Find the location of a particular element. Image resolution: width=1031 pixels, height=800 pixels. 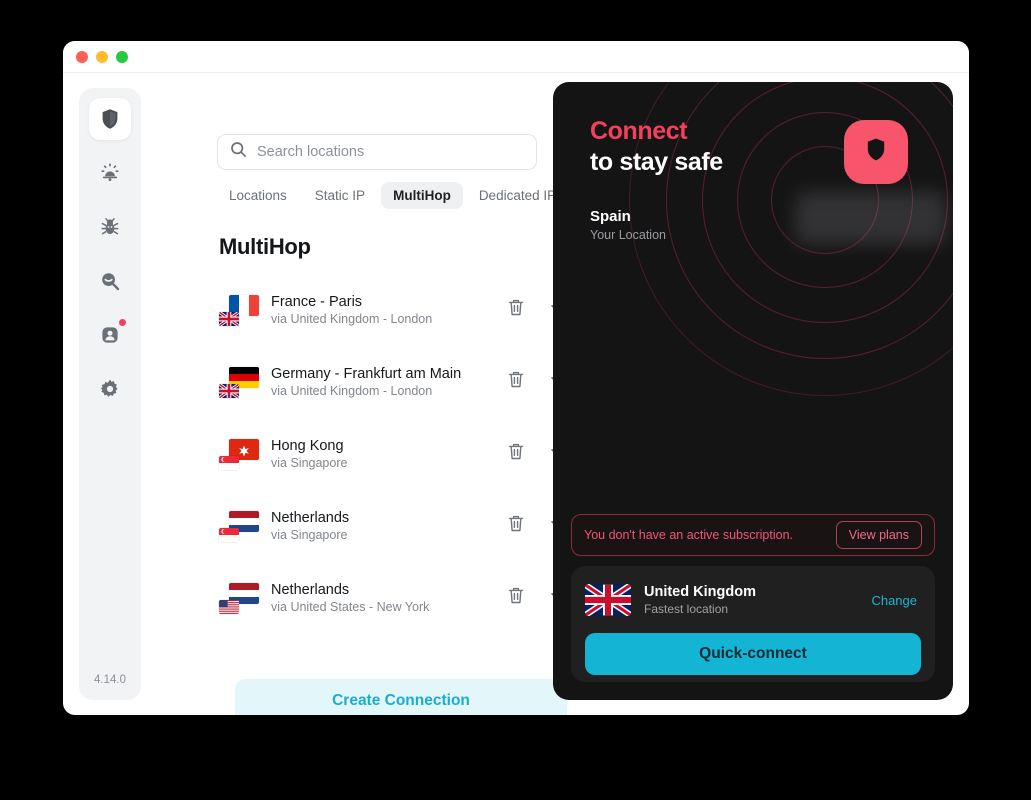

sidebar-item-antivirus is located at coordinates (110, 227).